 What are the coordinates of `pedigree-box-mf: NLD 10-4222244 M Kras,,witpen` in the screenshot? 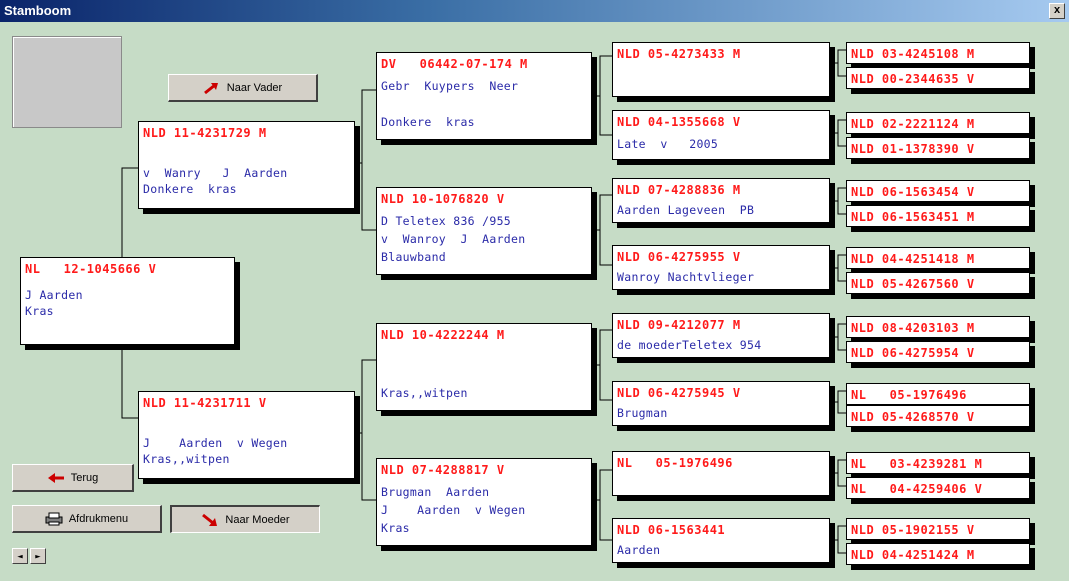 It's located at (484, 367).